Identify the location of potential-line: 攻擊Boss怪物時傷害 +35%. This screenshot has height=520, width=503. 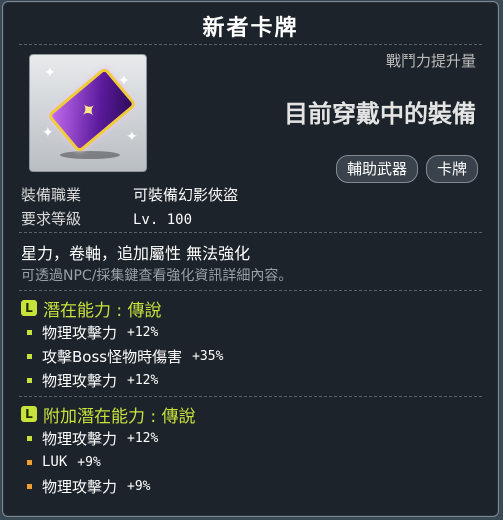
(125, 356).